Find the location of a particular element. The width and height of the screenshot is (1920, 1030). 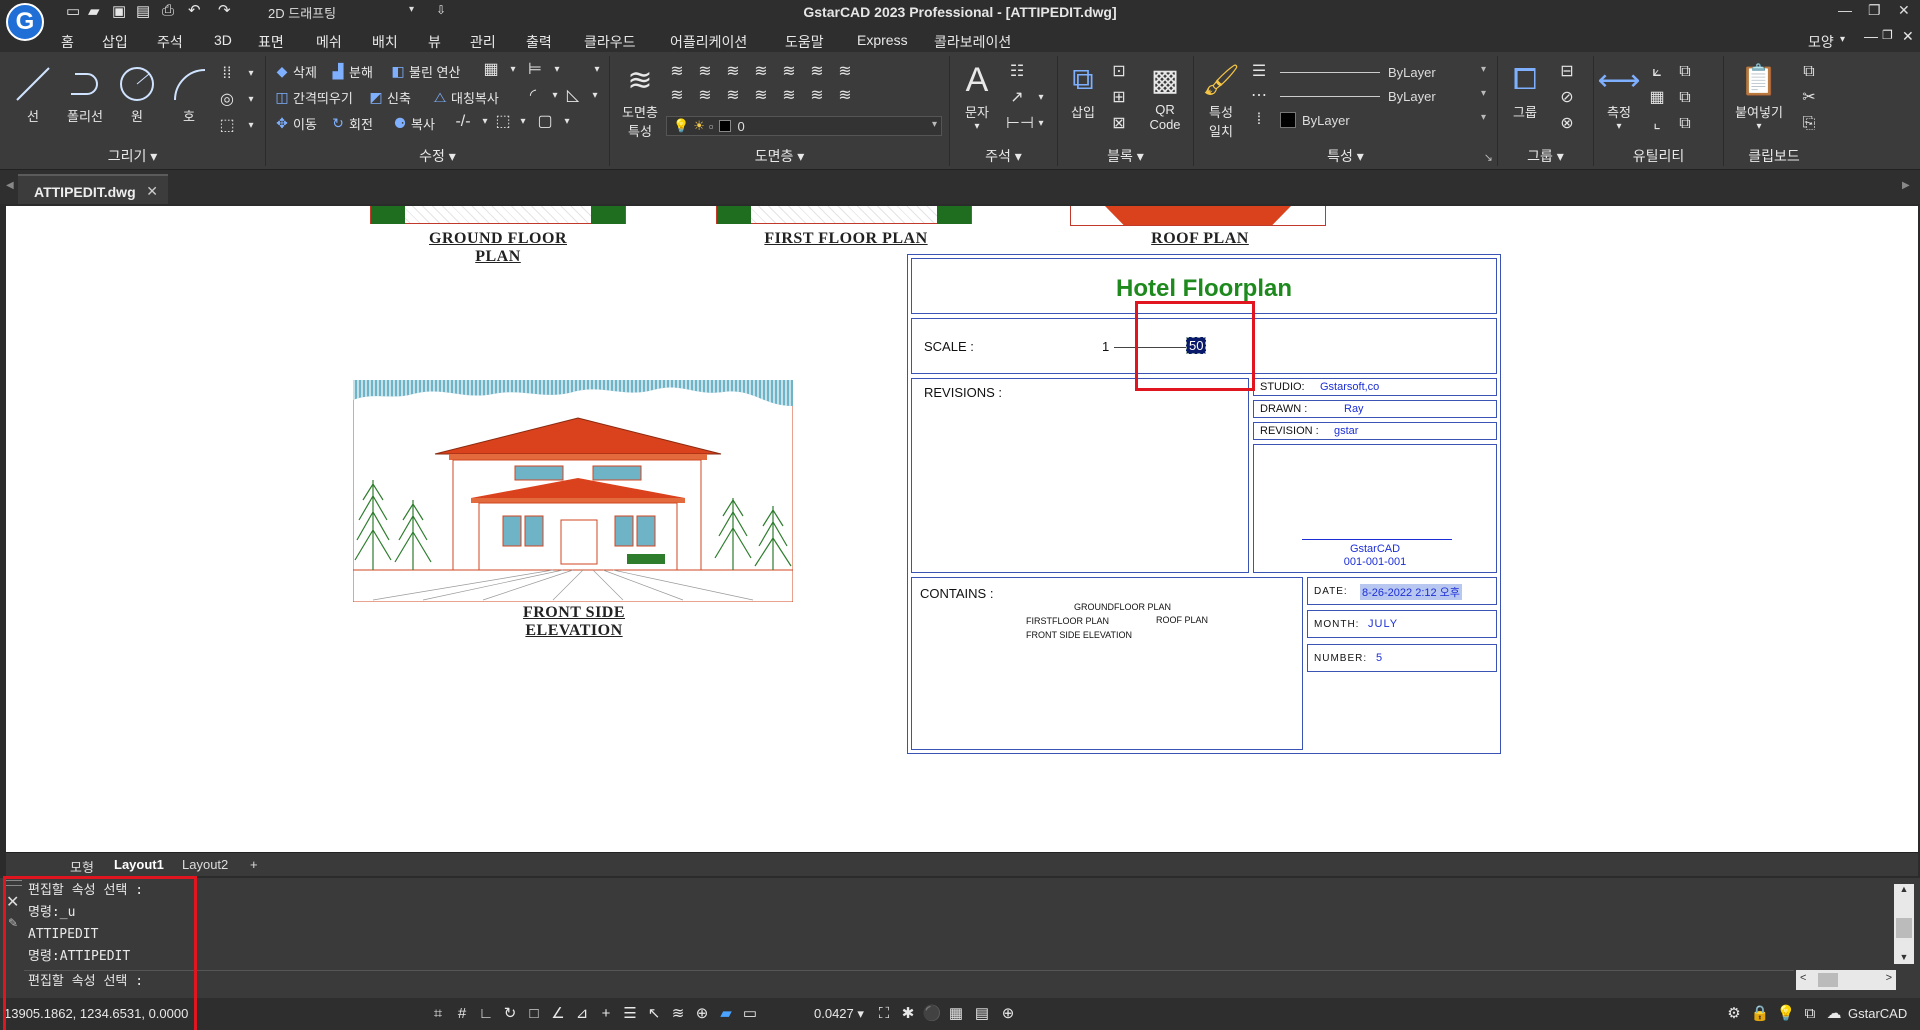

annotation-visibility-icon: ⛶ is located at coordinates (884, 1014).